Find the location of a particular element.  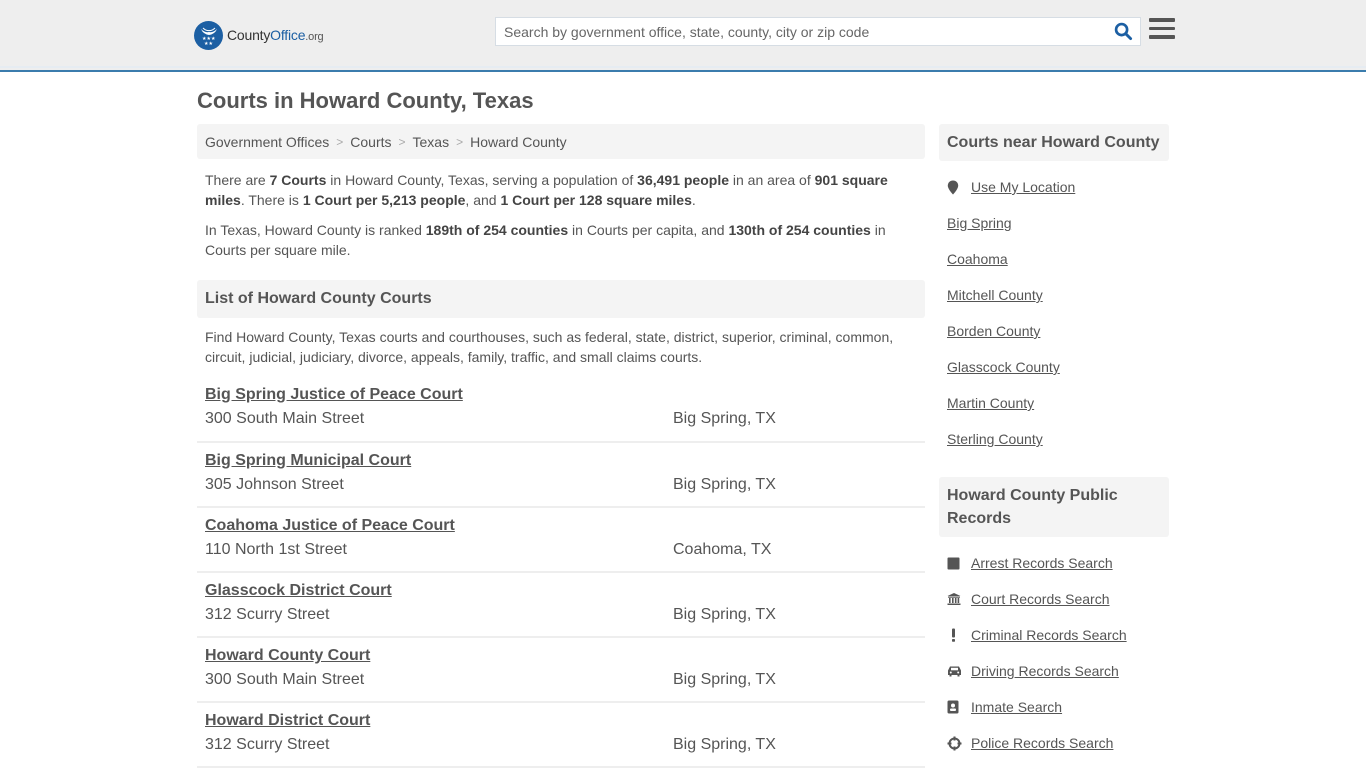

site-logo: ★★★ ★★ CountyOffice.org is located at coordinates (259, 35).